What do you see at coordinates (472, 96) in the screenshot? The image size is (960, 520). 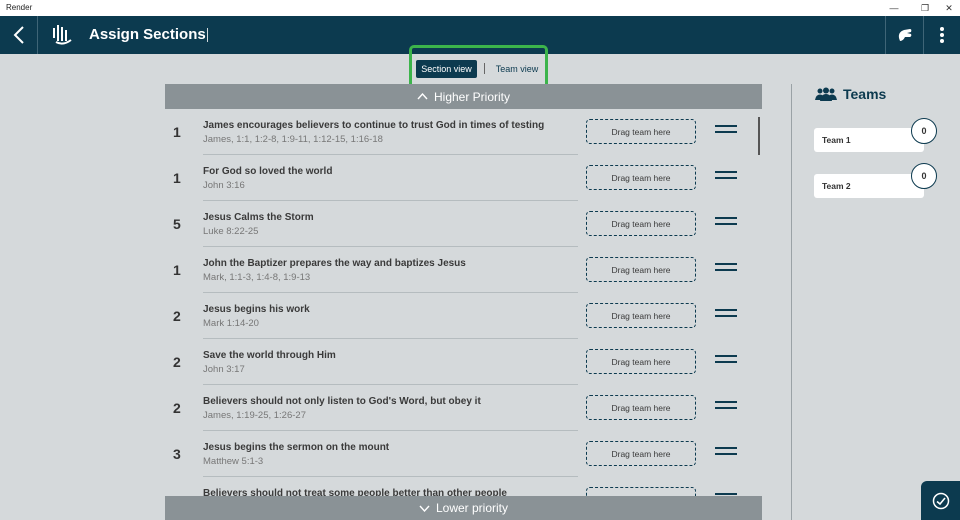 I see `higher-priority-label: Higher Priority` at bounding box center [472, 96].